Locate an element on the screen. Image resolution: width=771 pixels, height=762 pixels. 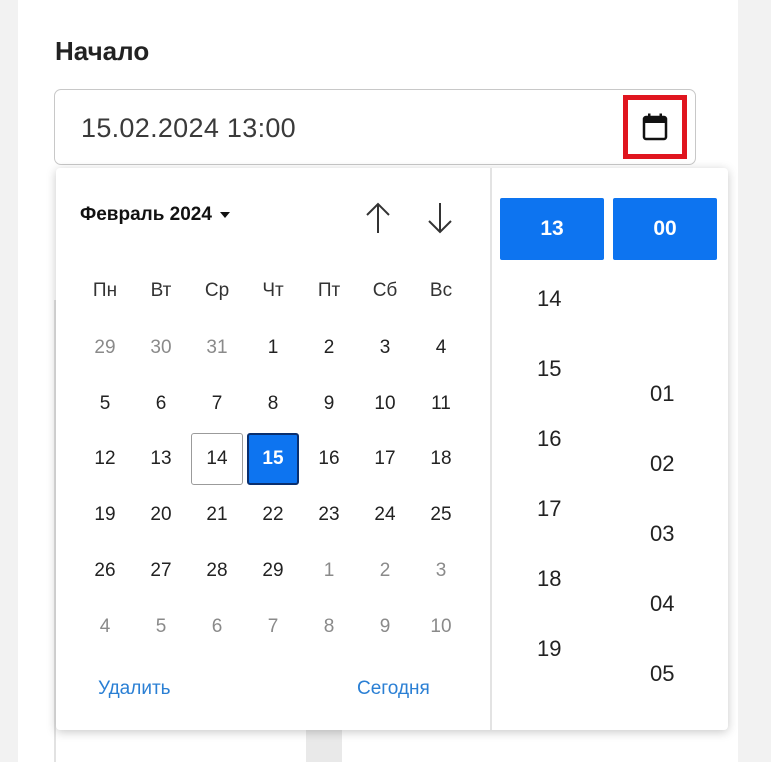
calendar-toggle-button is located at coordinates (655, 127).